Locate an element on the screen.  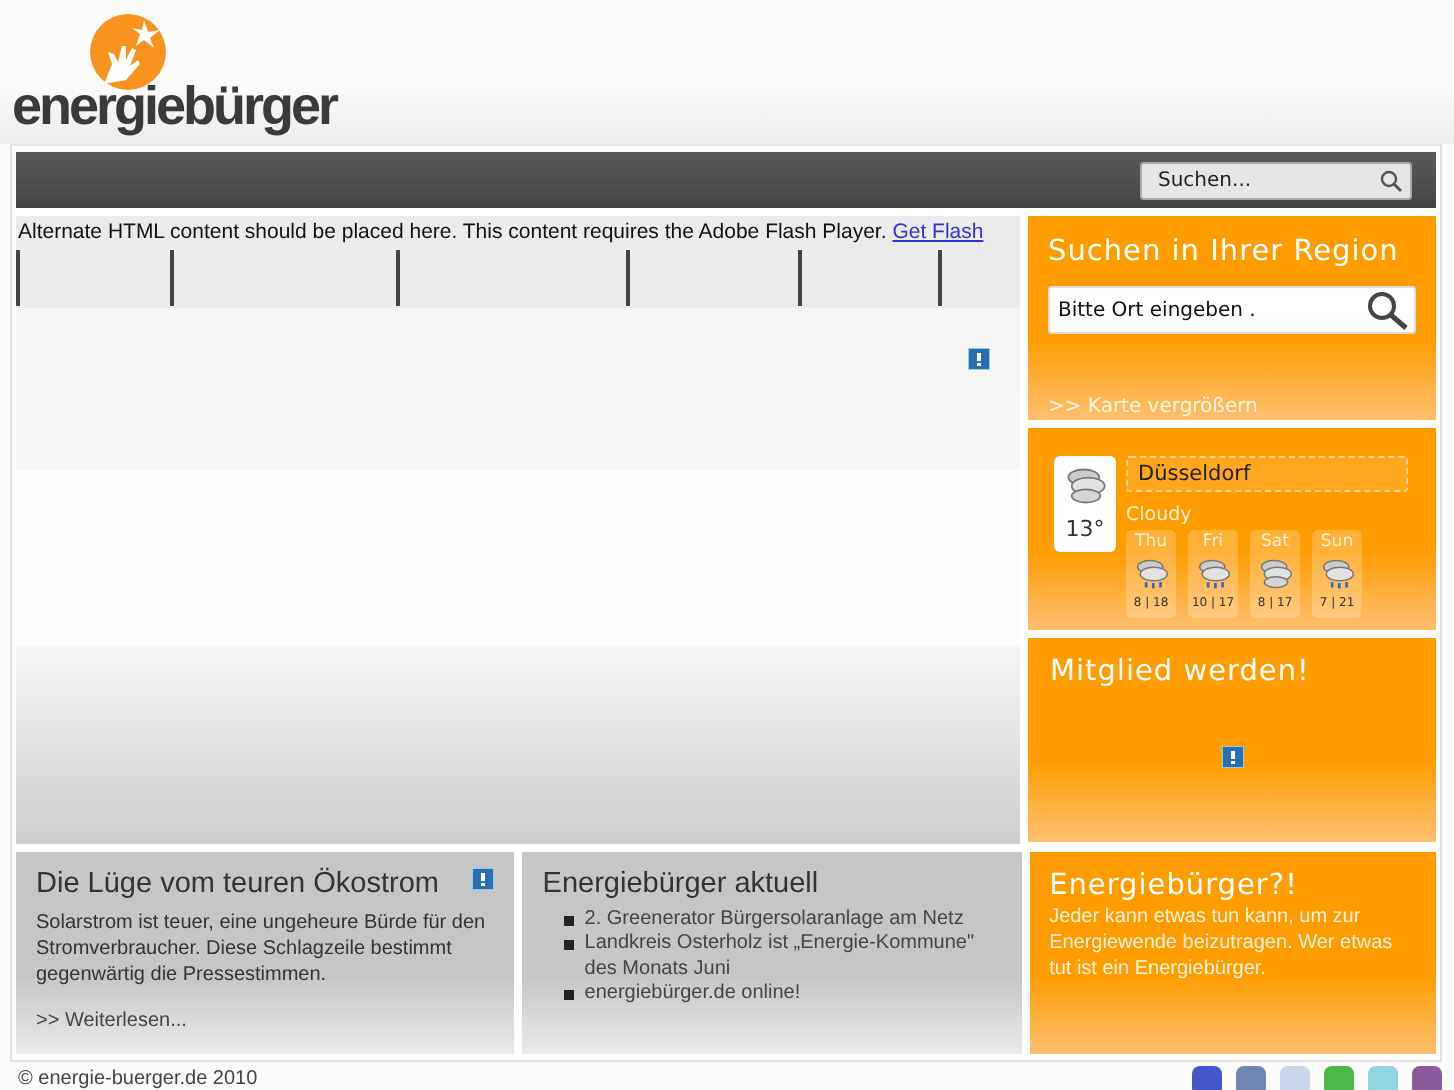
panel-title: Mitglied werden! is located at coordinates (1181, 673).